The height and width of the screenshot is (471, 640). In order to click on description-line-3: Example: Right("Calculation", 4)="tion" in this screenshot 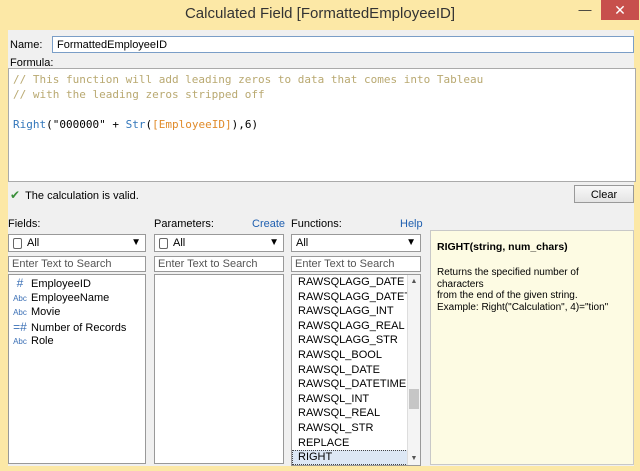, I will do `click(523, 307)`.